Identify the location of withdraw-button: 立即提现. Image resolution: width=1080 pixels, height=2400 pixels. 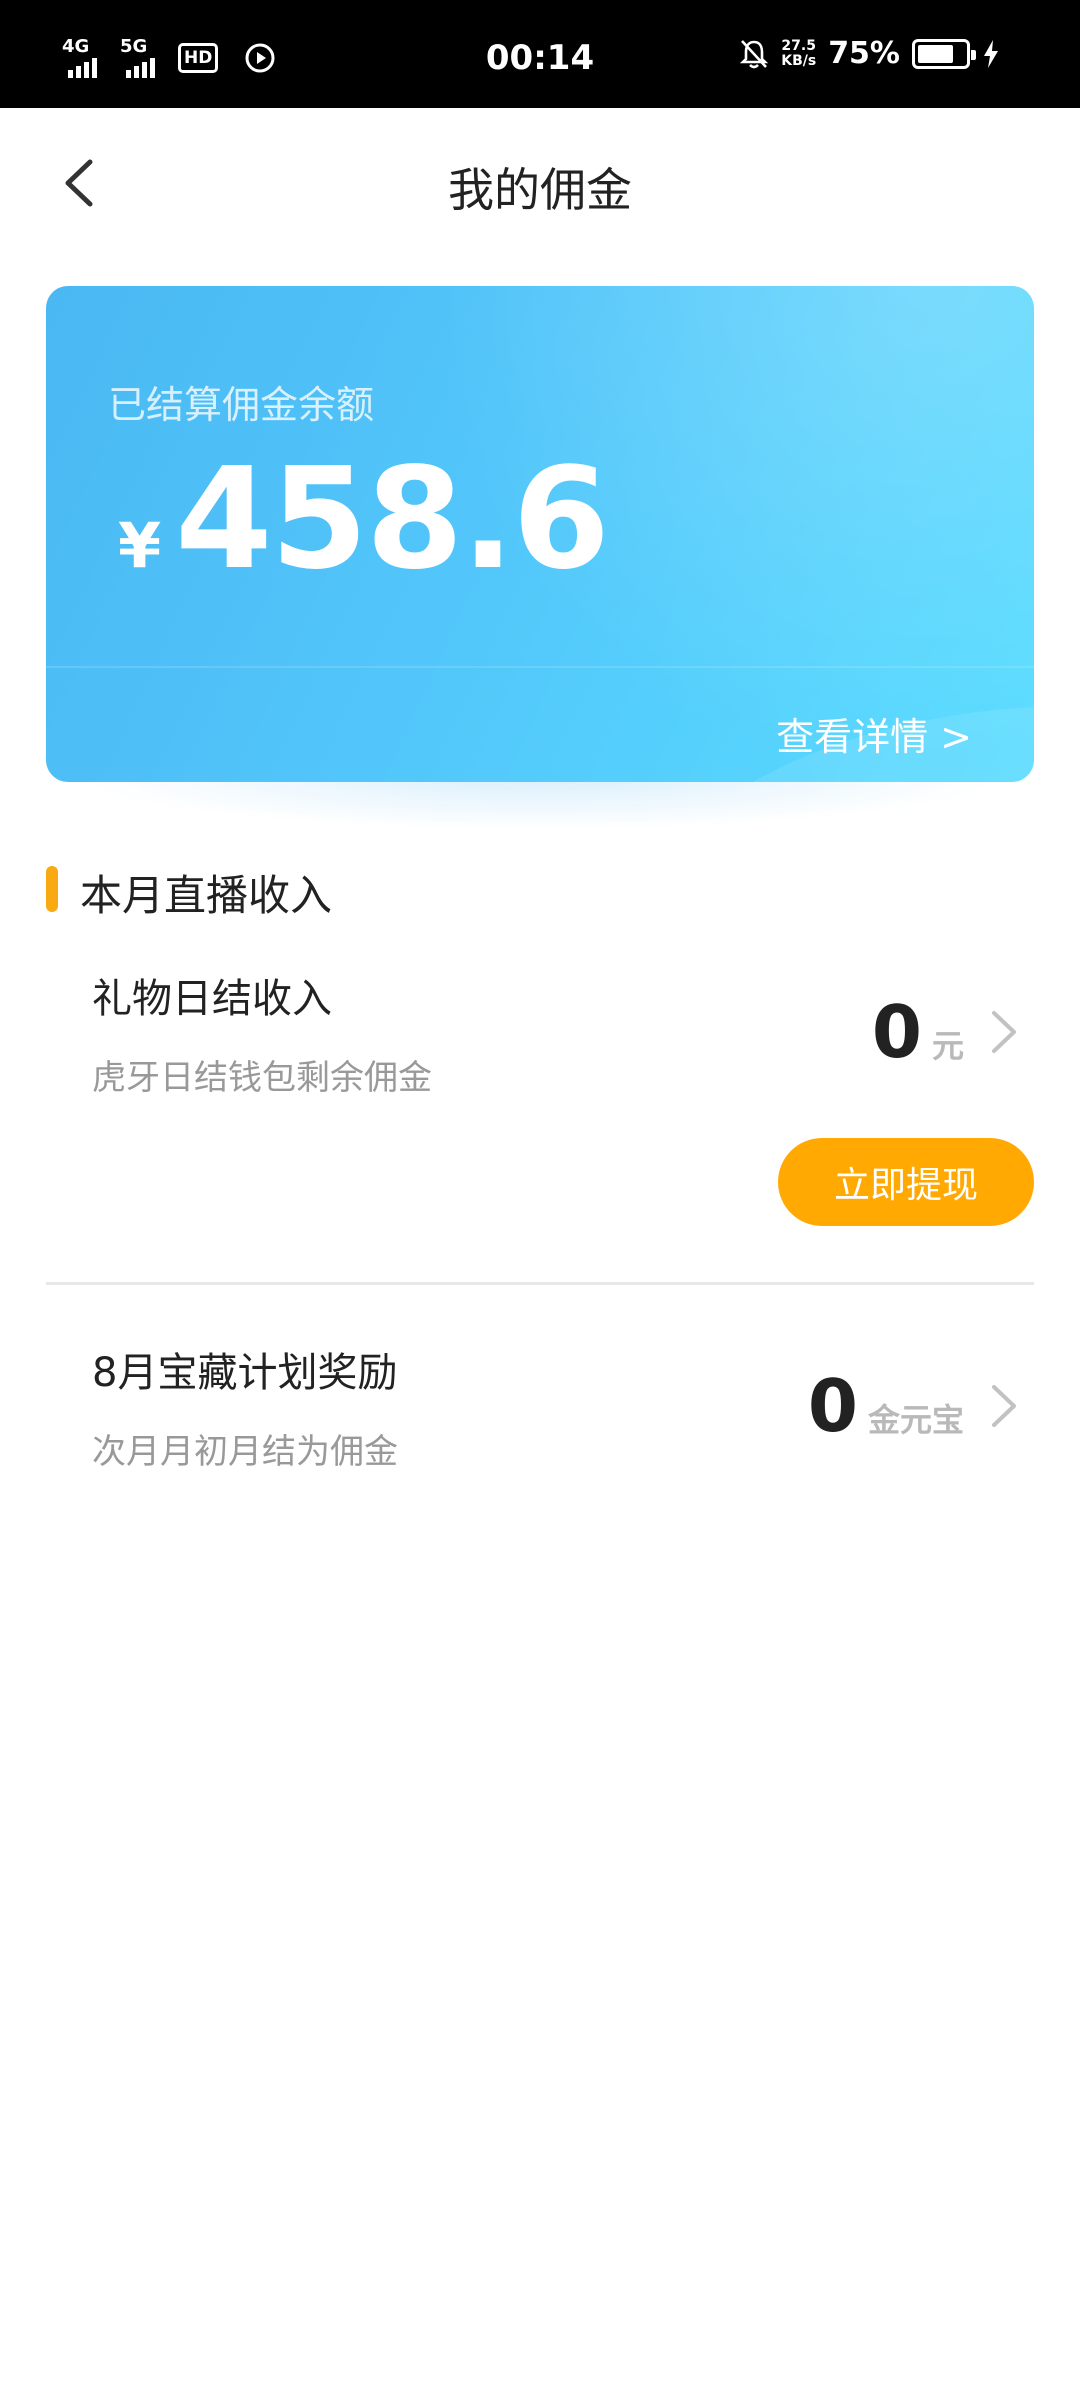
(906, 1182).